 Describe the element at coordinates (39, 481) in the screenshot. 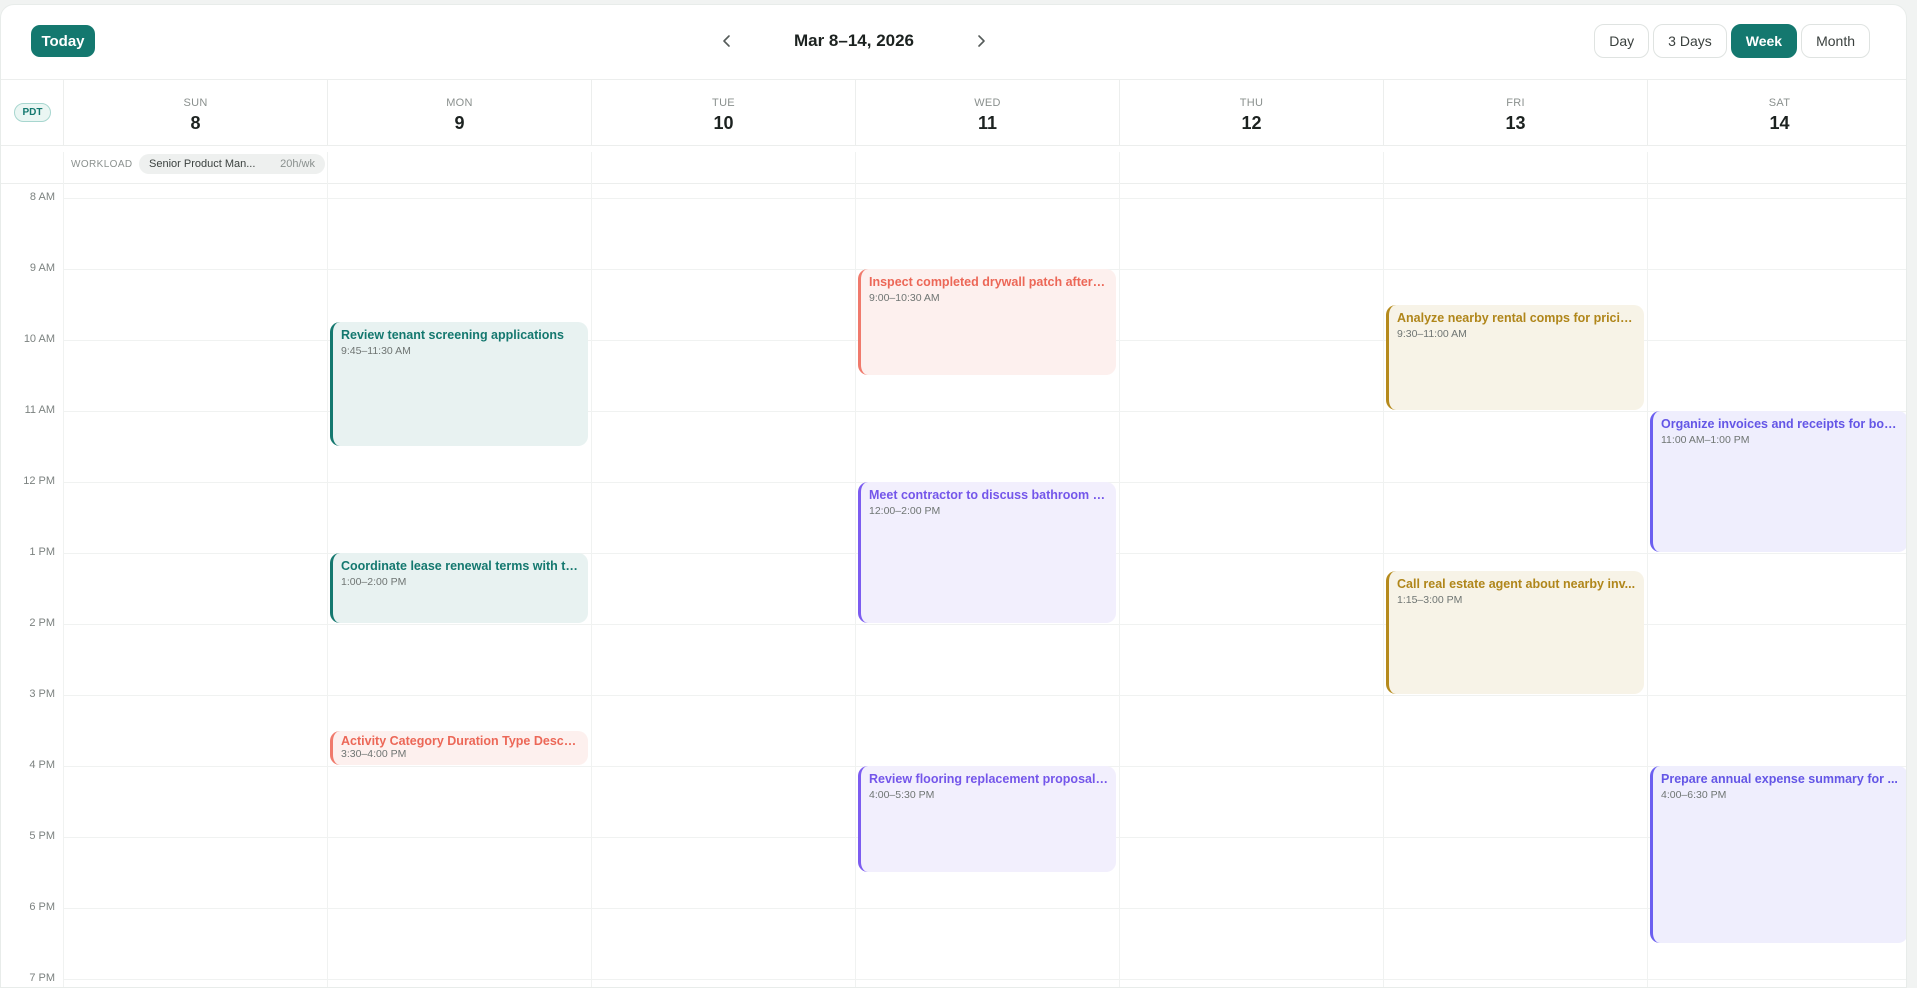

I see `hour-label: 12 PM` at that location.